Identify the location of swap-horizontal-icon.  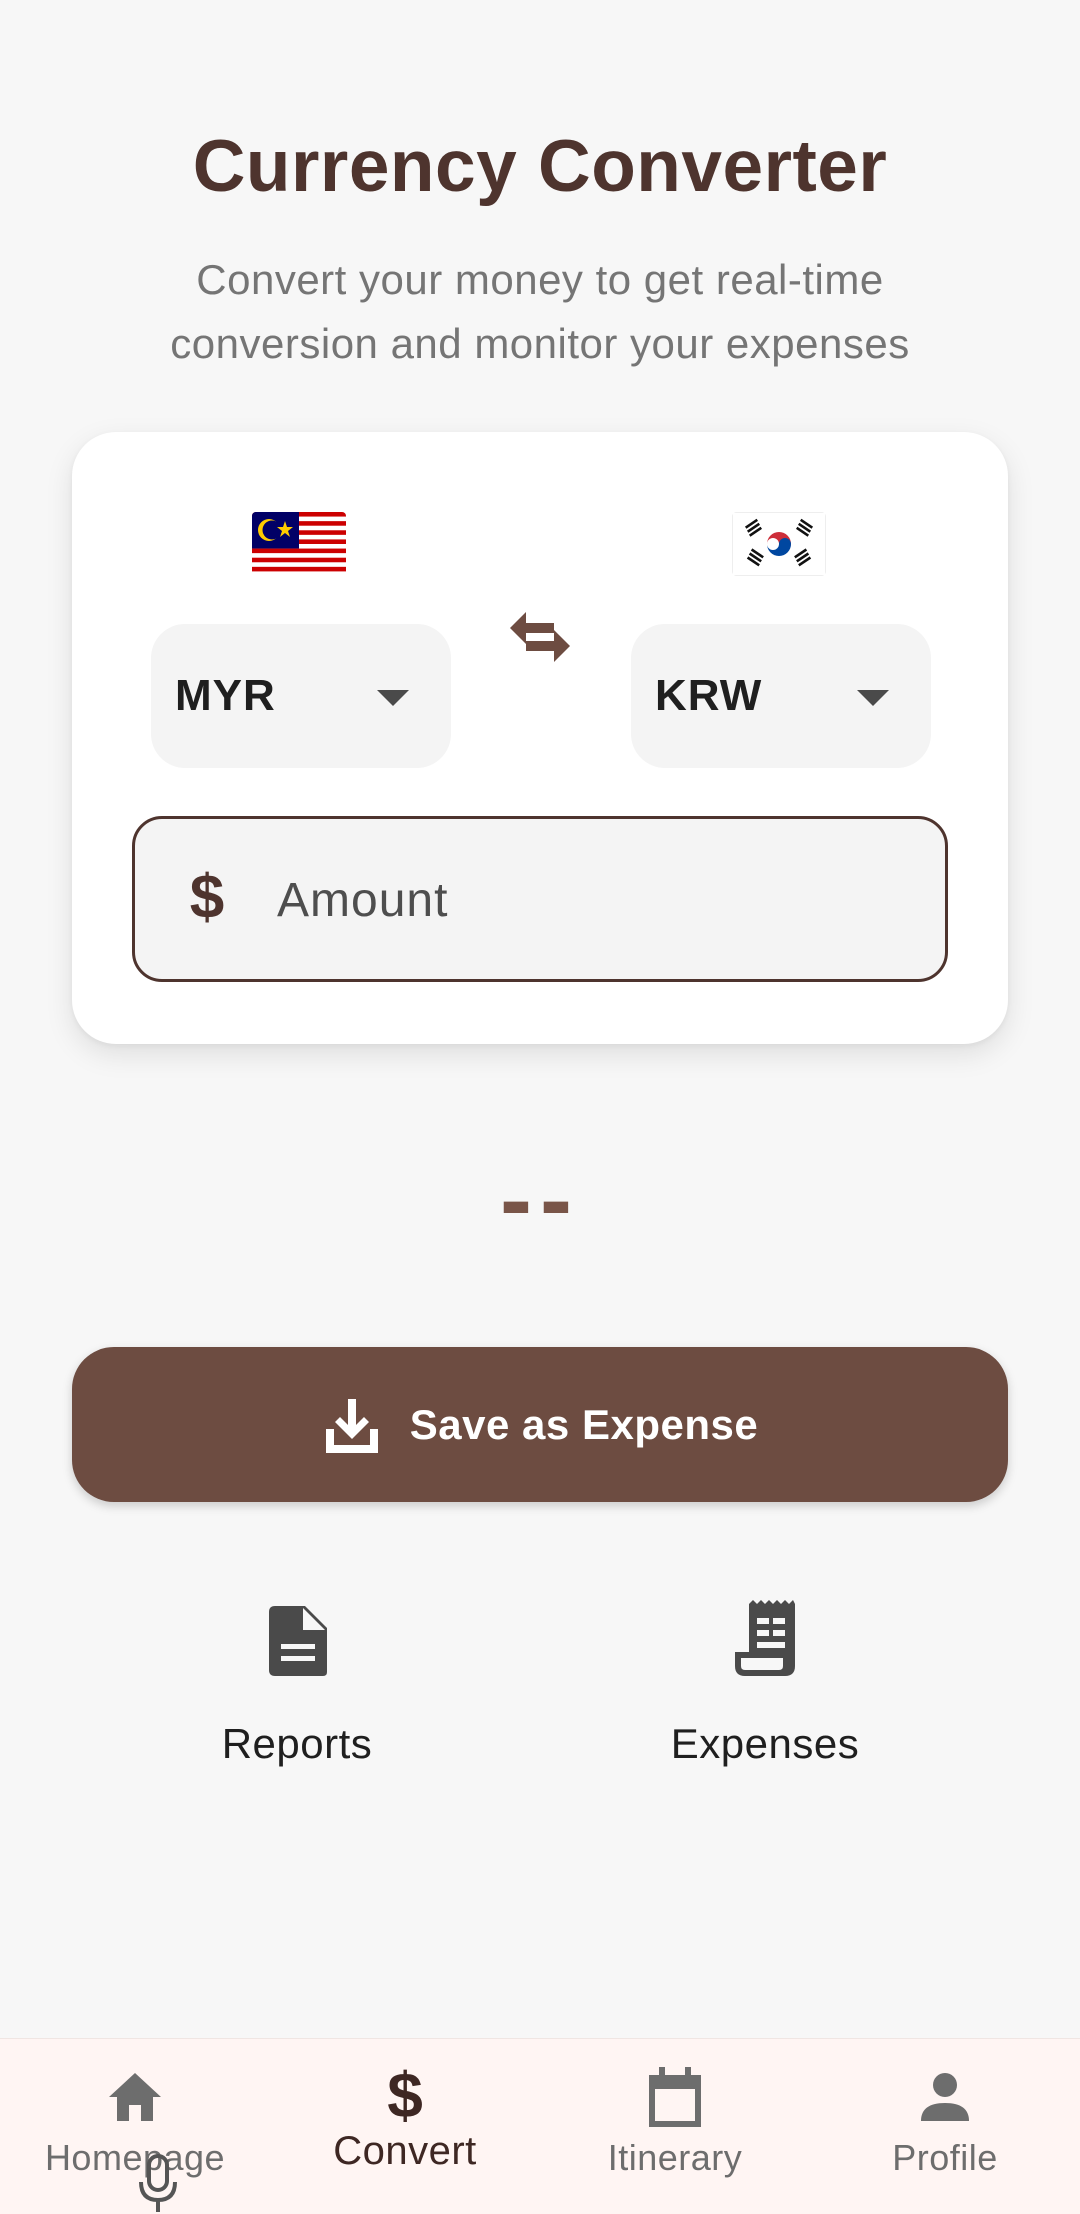
(540, 640).